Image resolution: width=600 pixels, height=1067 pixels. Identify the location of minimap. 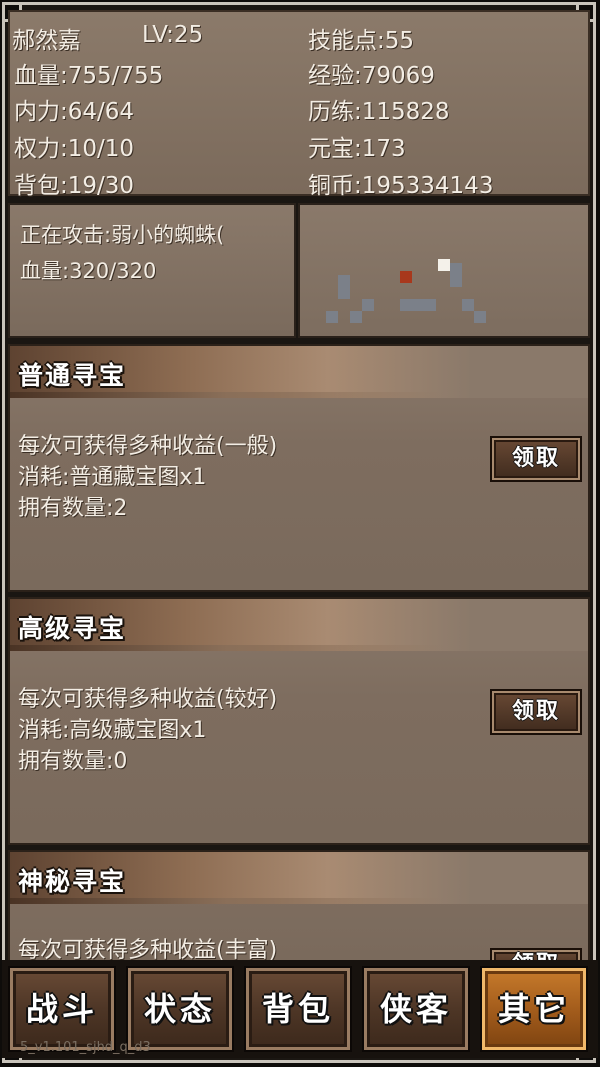
(444, 270).